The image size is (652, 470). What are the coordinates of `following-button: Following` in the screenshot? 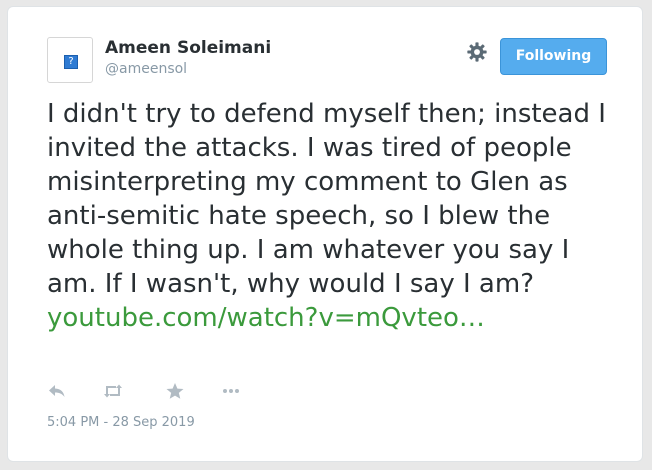 It's located at (553, 56).